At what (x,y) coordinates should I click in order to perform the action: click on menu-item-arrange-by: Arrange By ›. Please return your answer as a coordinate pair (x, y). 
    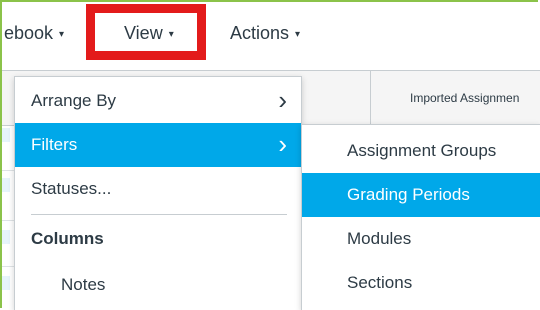
    Looking at the image, I should click on (158, 101).